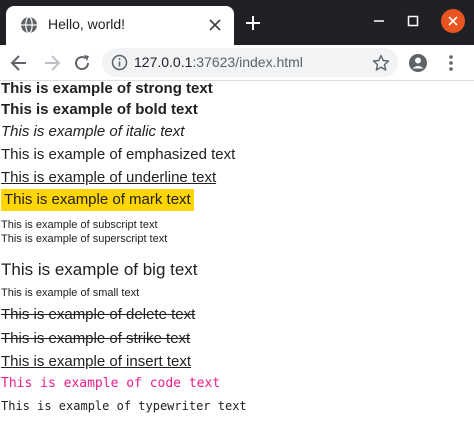 The height and width of the screenshot is (440, 474). I want to click on superscript-text: This is example of superscript text, so click(84, 239).